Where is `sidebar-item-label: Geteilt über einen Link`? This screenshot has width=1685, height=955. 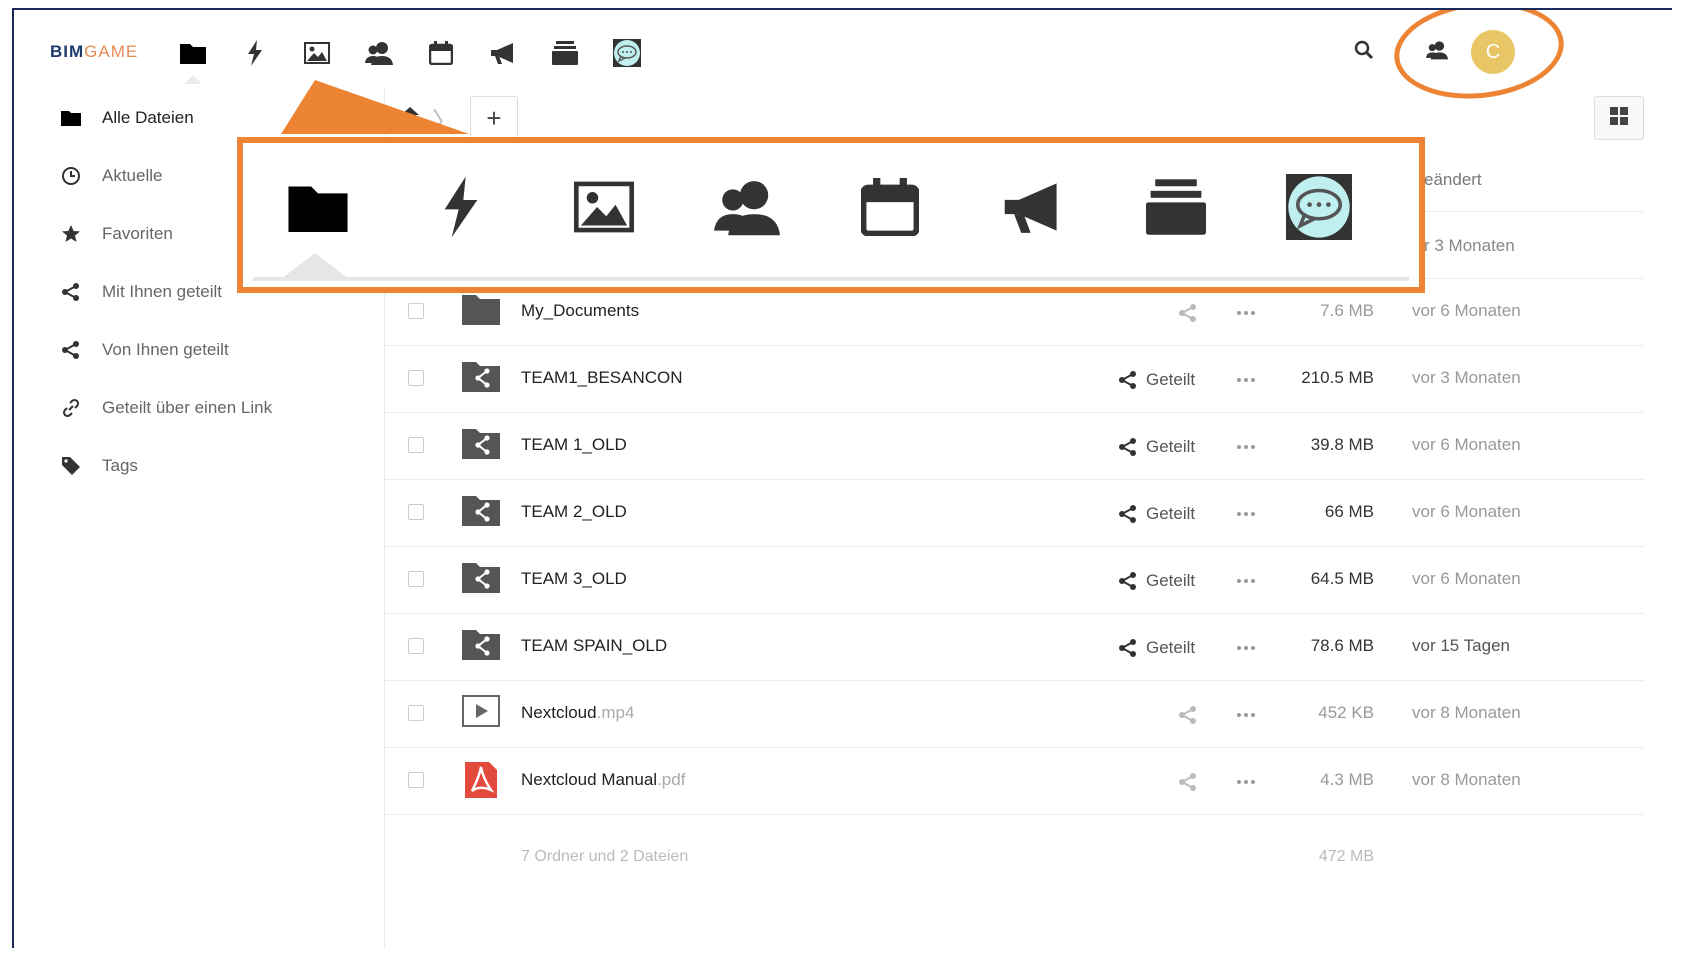
sidebar-item-label: Geteilt über einen Link is located at coordinates (187, 407).